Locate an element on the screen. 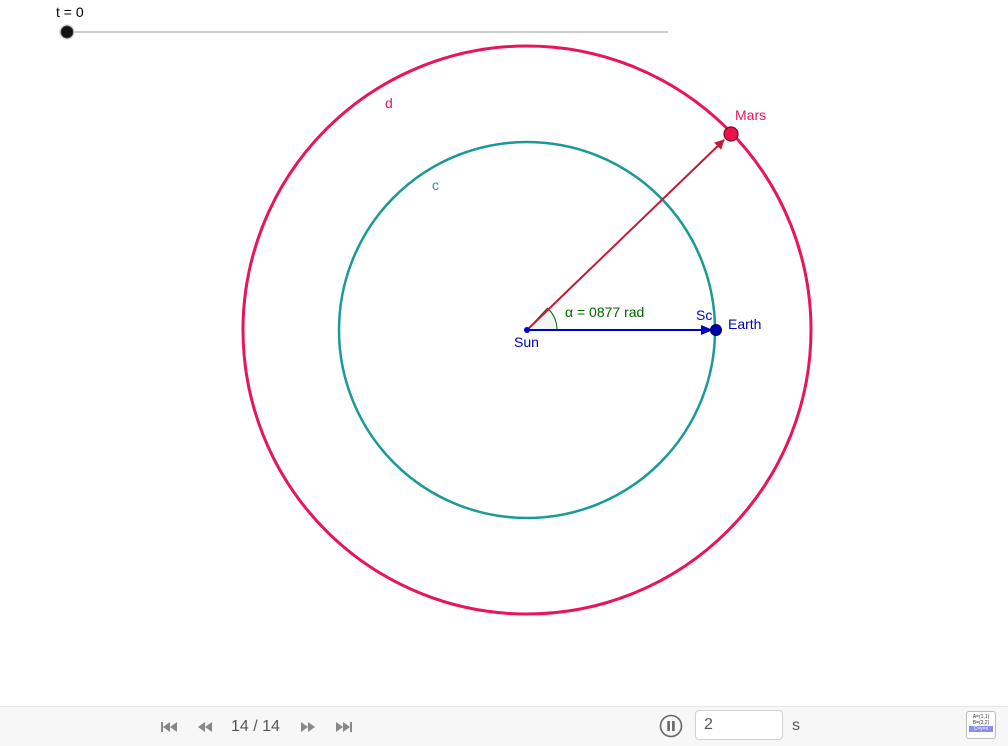 The height and width of the screenshot is (746, 1008). rewind-icon is located at coordinates (205, 727).